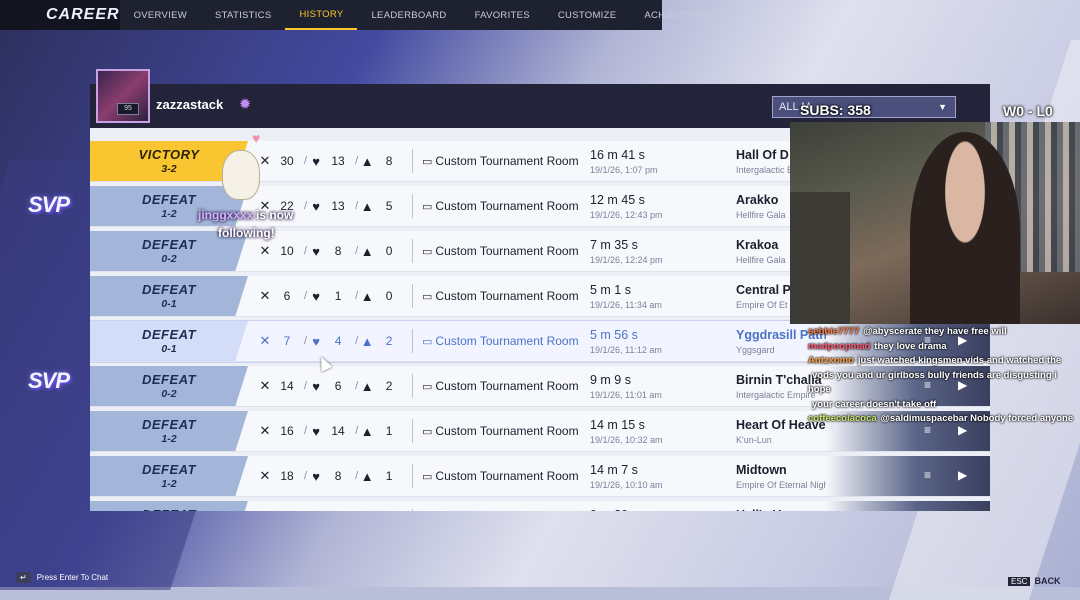  What do you see at coordinates (763, 290) in the screenshot?
I see `map-name: Central P` at bounding box center [763, 290].